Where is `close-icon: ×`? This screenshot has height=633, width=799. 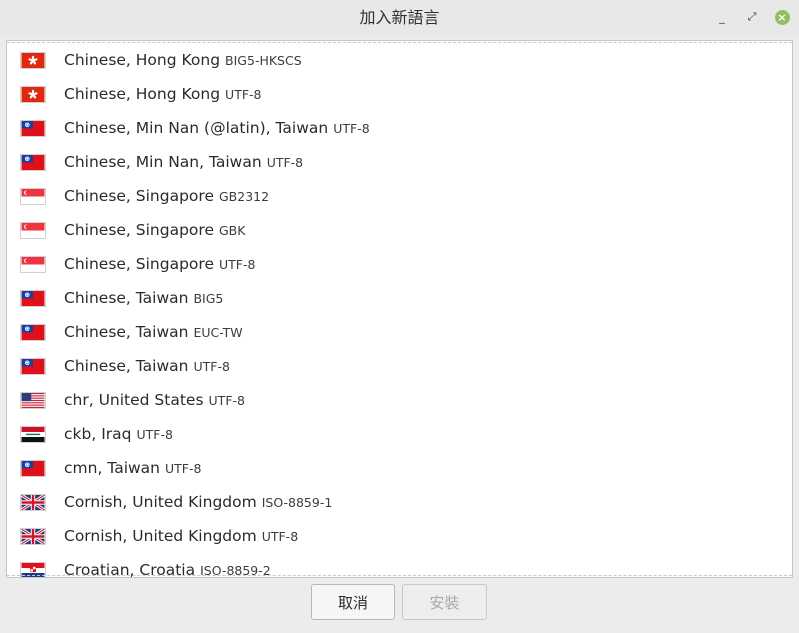 close-icon: × is located at coordinates (782, 17).